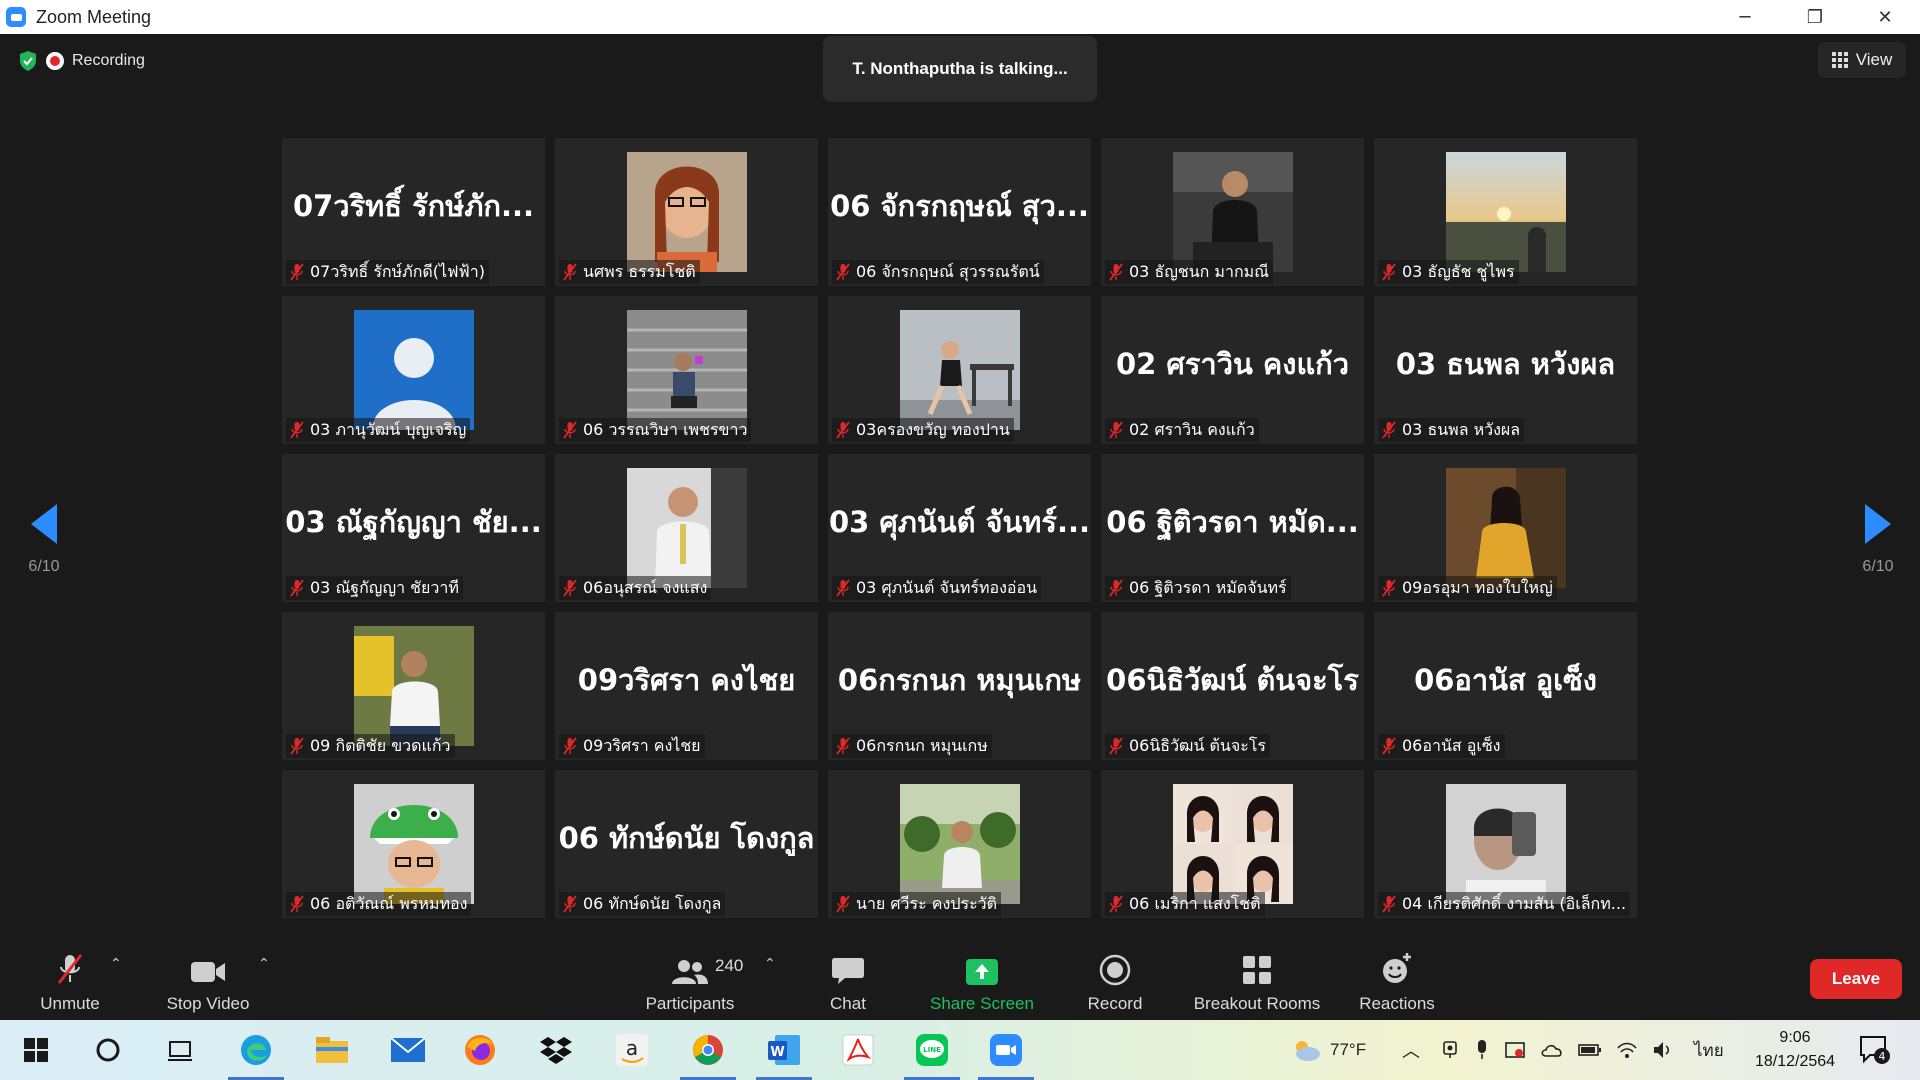 This screenshot has width=1920, height=1080. What do you see at coordinates (1198, 588) in the screenshot?
I see `participant-caption: 06 ฐิติวรดา หมัดจันทร์` at bounding box center [1198, 588].